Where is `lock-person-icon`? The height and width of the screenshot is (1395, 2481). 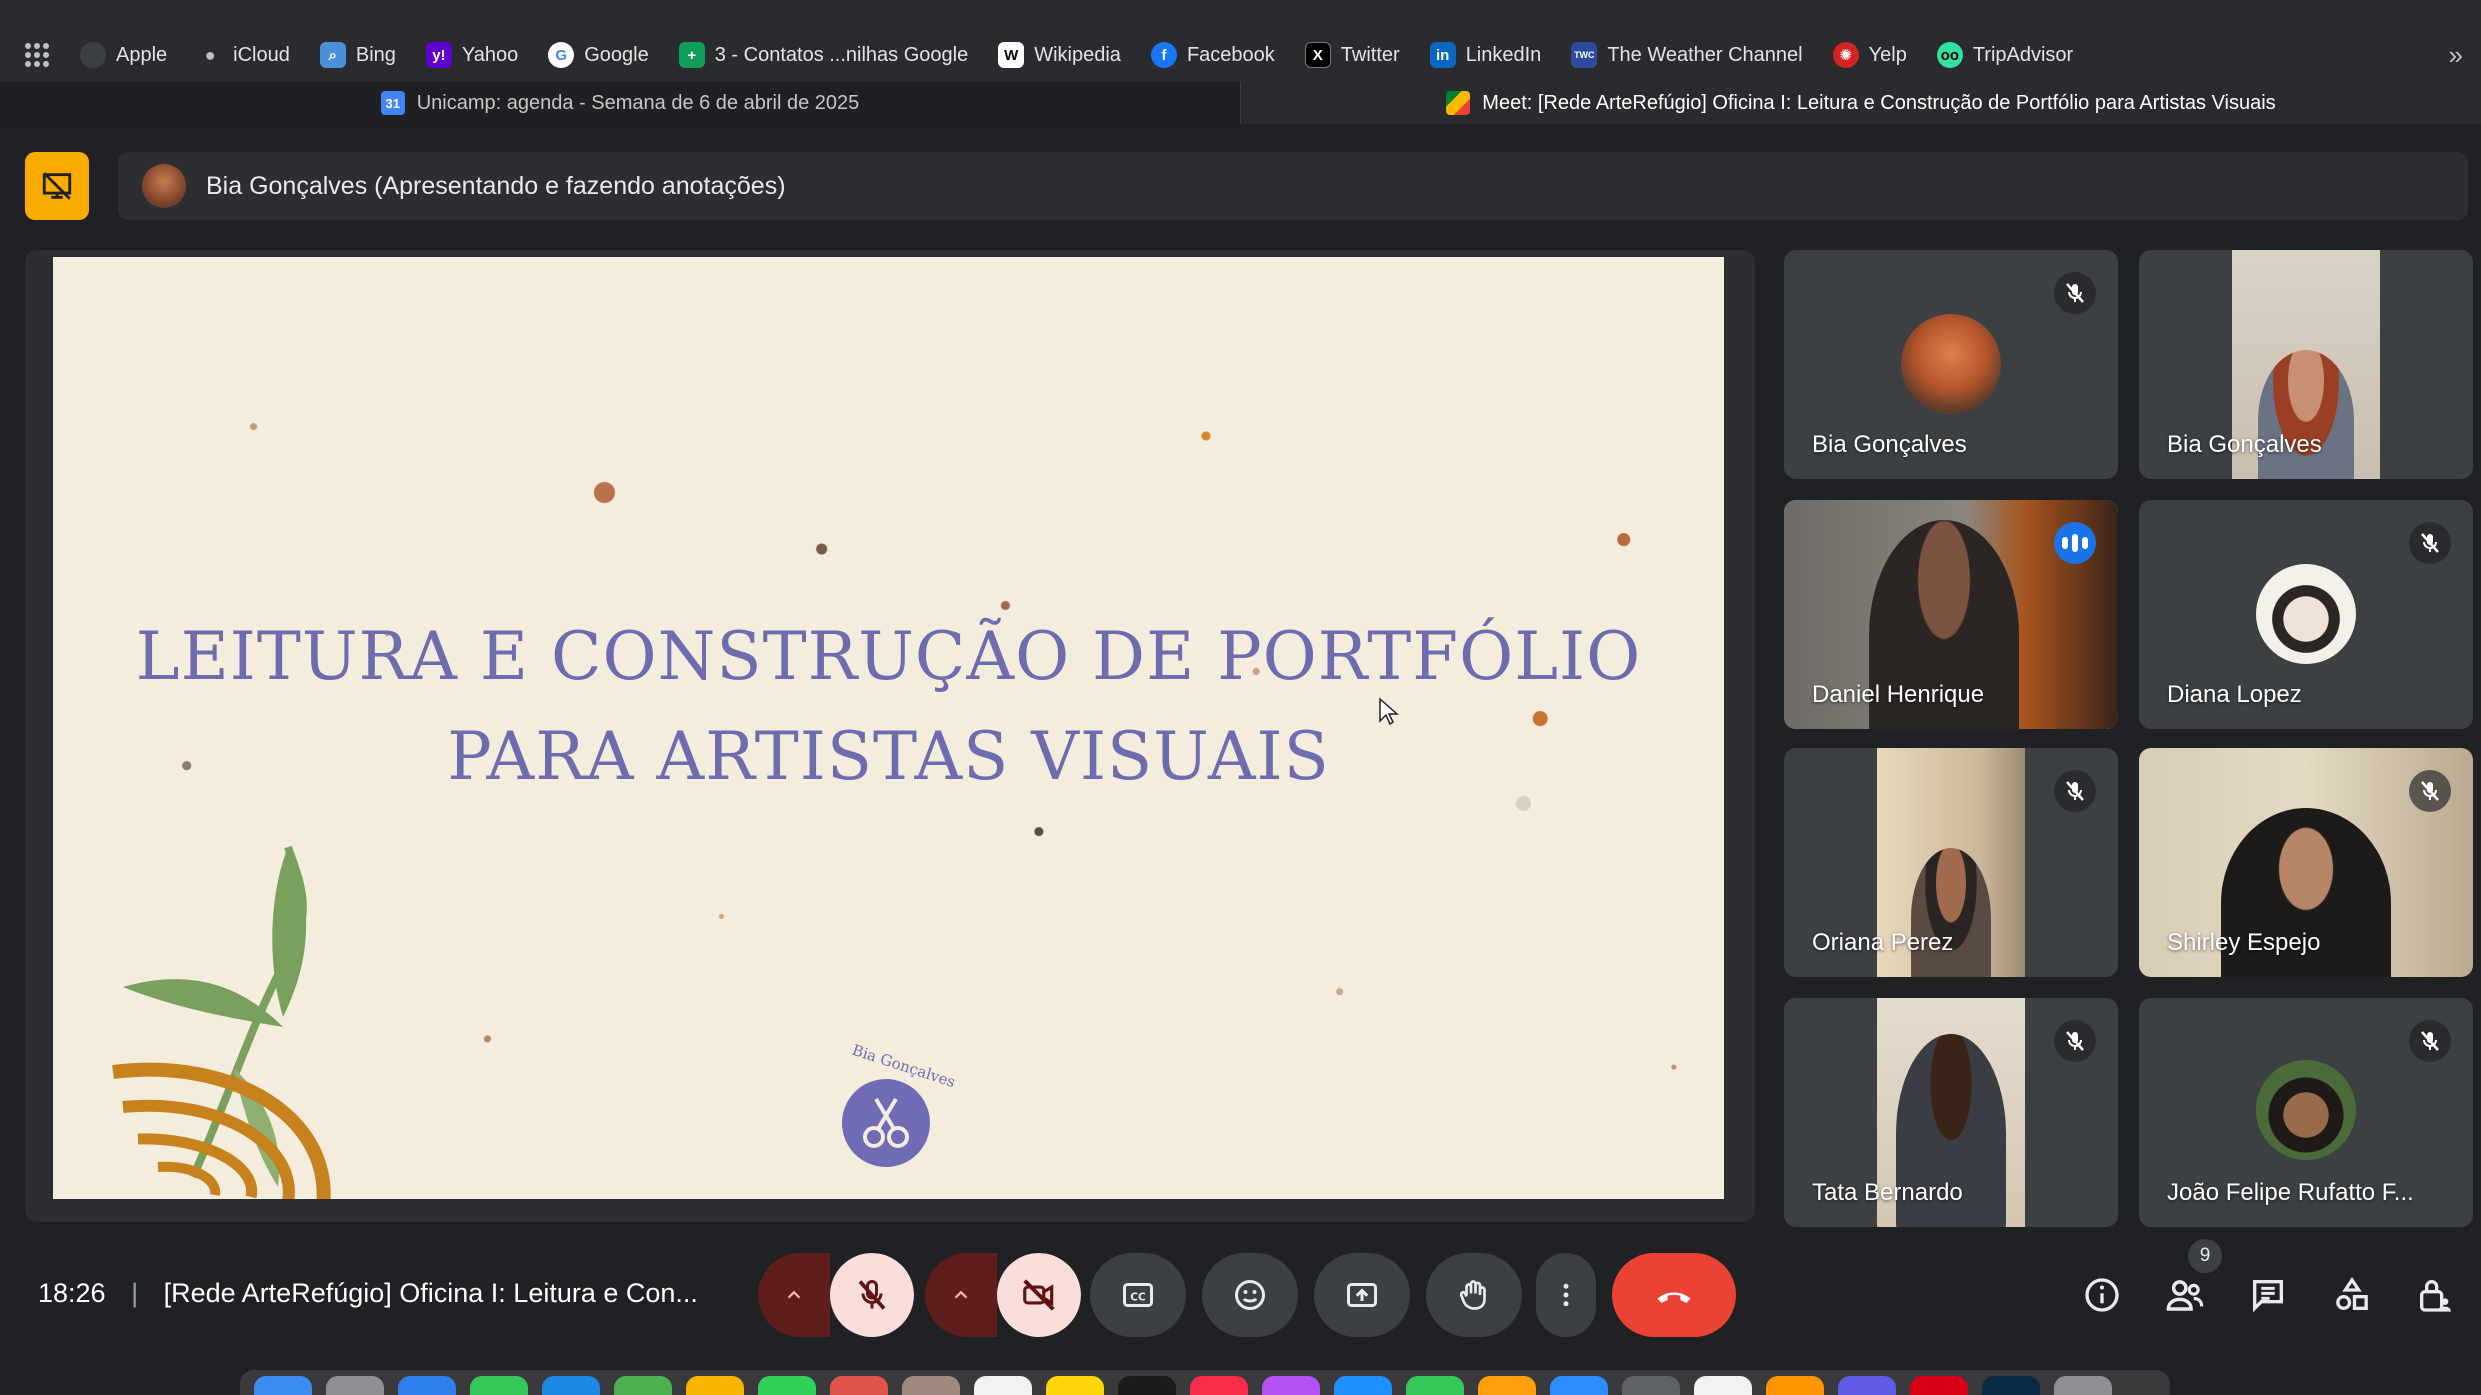
lock-person-icon is located at coordinates (2435, 1296).